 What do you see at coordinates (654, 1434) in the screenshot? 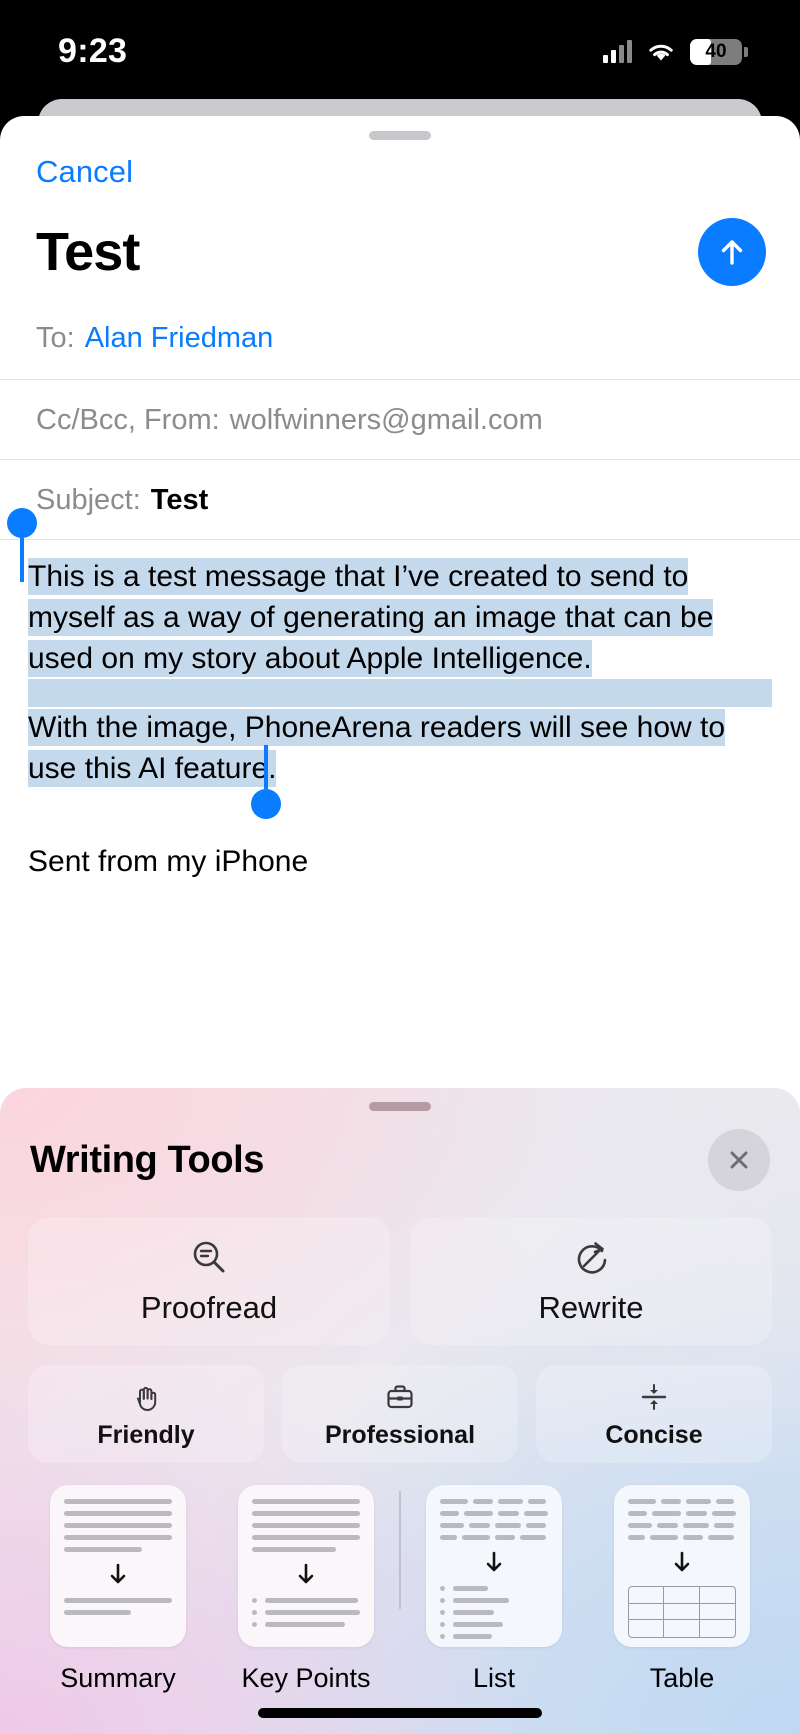
I see `concise-label: Concise` at bounding box center [654, 1434].